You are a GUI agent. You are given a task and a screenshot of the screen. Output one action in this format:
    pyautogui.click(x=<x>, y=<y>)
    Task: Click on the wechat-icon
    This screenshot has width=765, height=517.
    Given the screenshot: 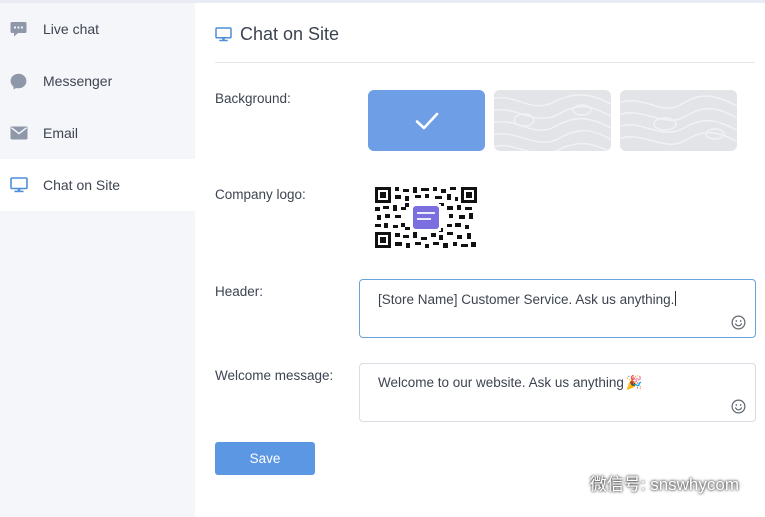 What is the action you would take?
    pyautogui.click(x=570, y=482)
    